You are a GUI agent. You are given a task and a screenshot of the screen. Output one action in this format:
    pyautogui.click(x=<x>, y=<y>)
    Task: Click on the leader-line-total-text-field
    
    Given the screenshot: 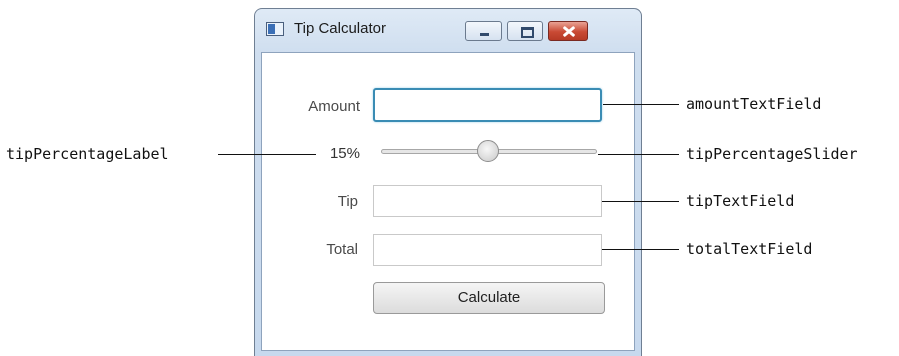 What is the action you would take?
    pyautogui.click(x=640, y=249)
    